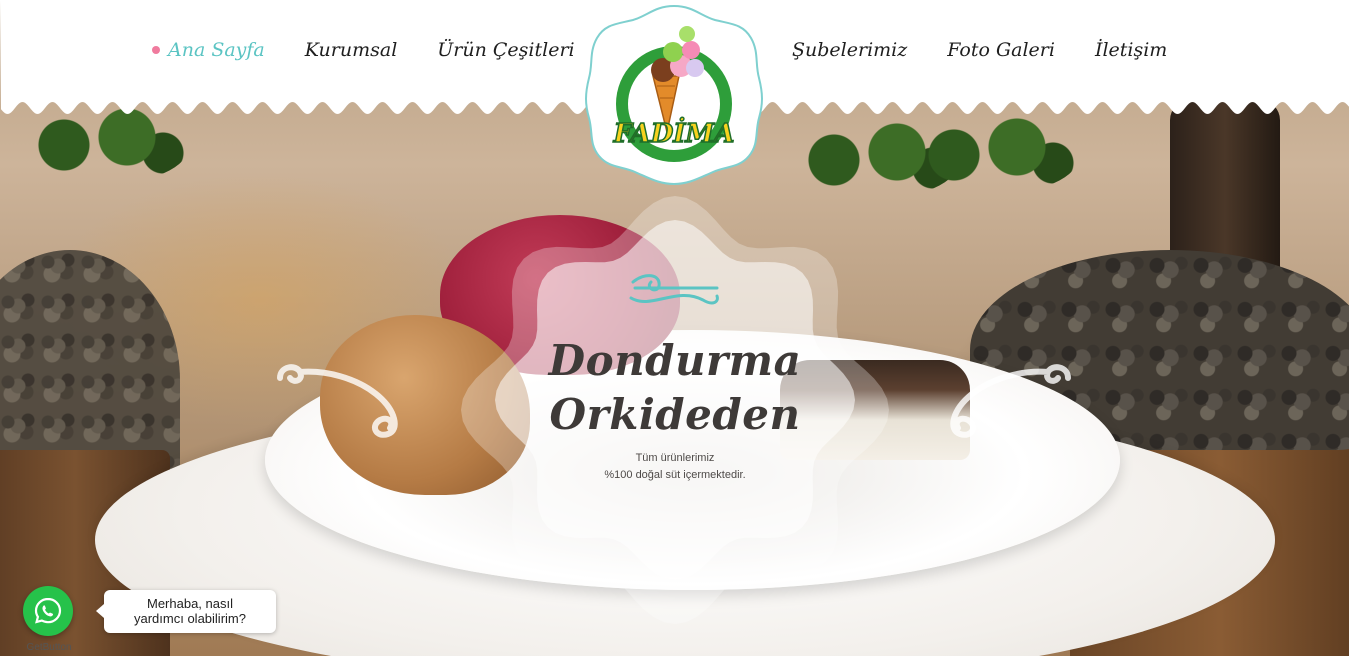 This screenshot has height=656, width=1349. I want to click on whatsapp-icon, so click(48, 610).